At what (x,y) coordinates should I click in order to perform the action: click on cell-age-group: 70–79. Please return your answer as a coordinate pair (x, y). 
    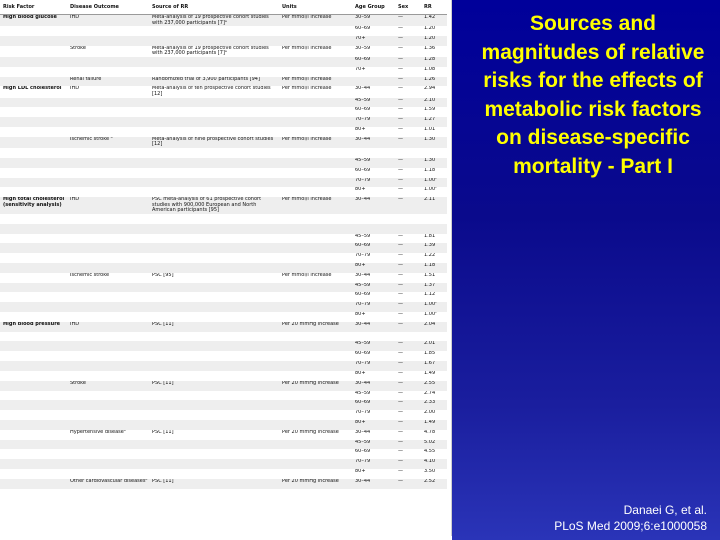
    Looking at the image, I should click on (373, 307).